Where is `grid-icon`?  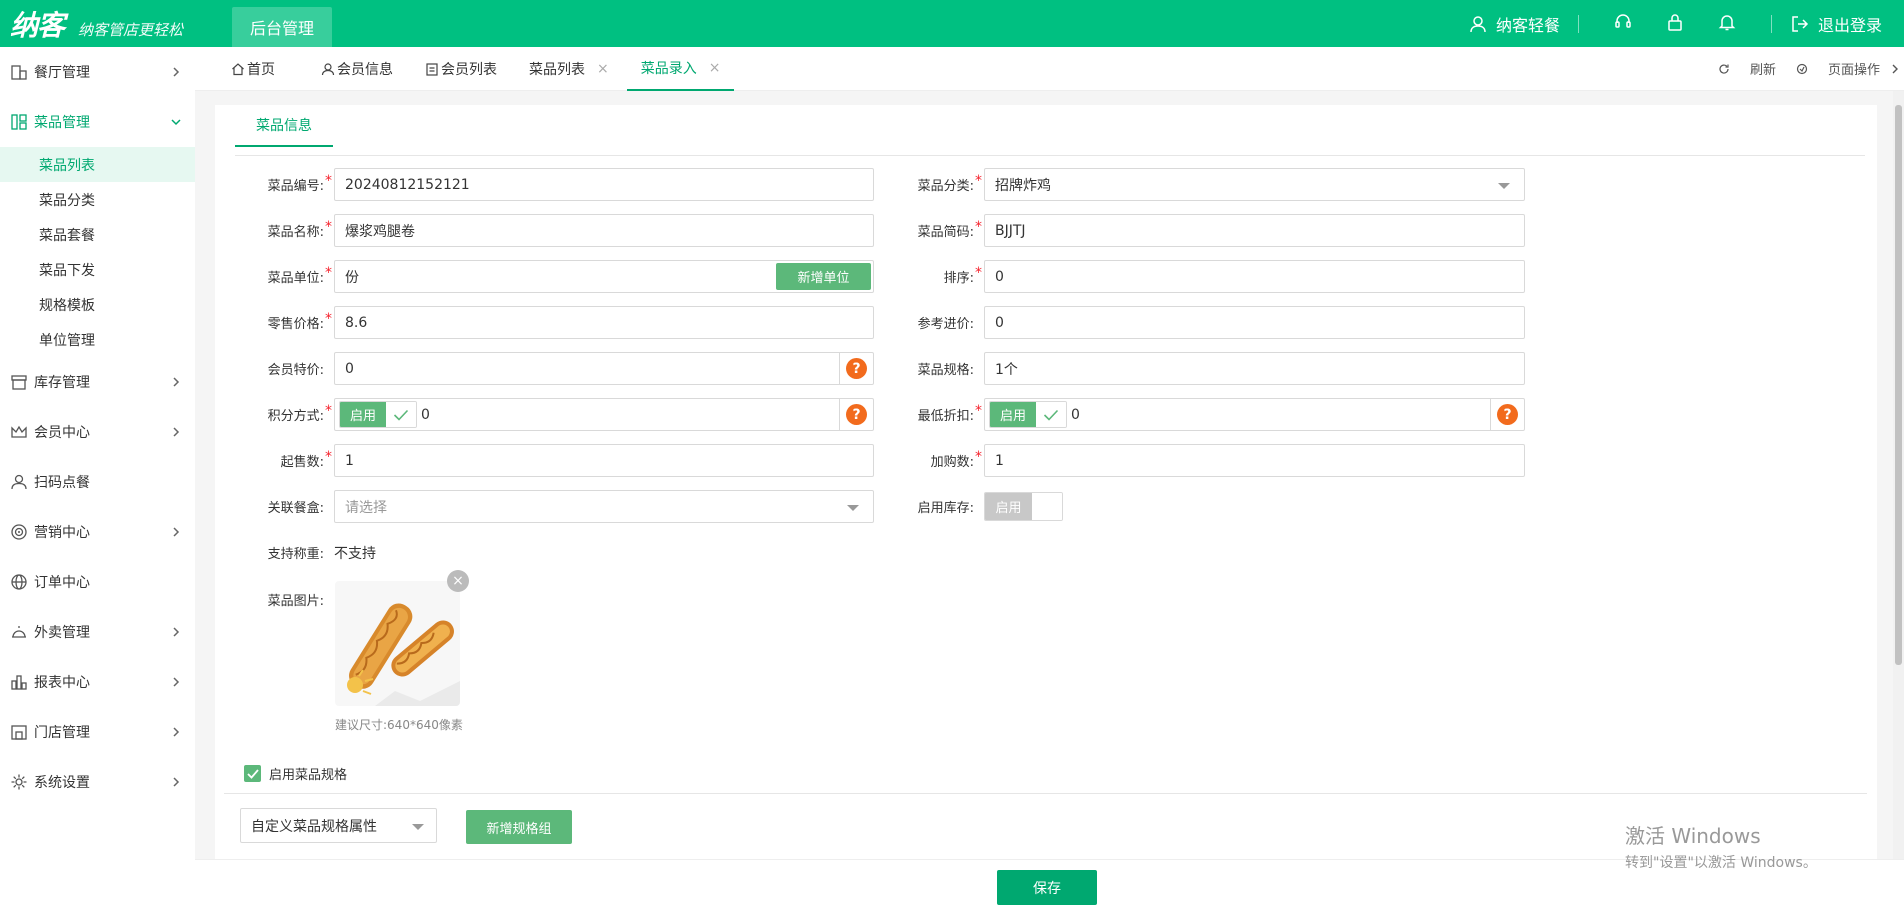
grid-icon is located at coordinates (19, 122).